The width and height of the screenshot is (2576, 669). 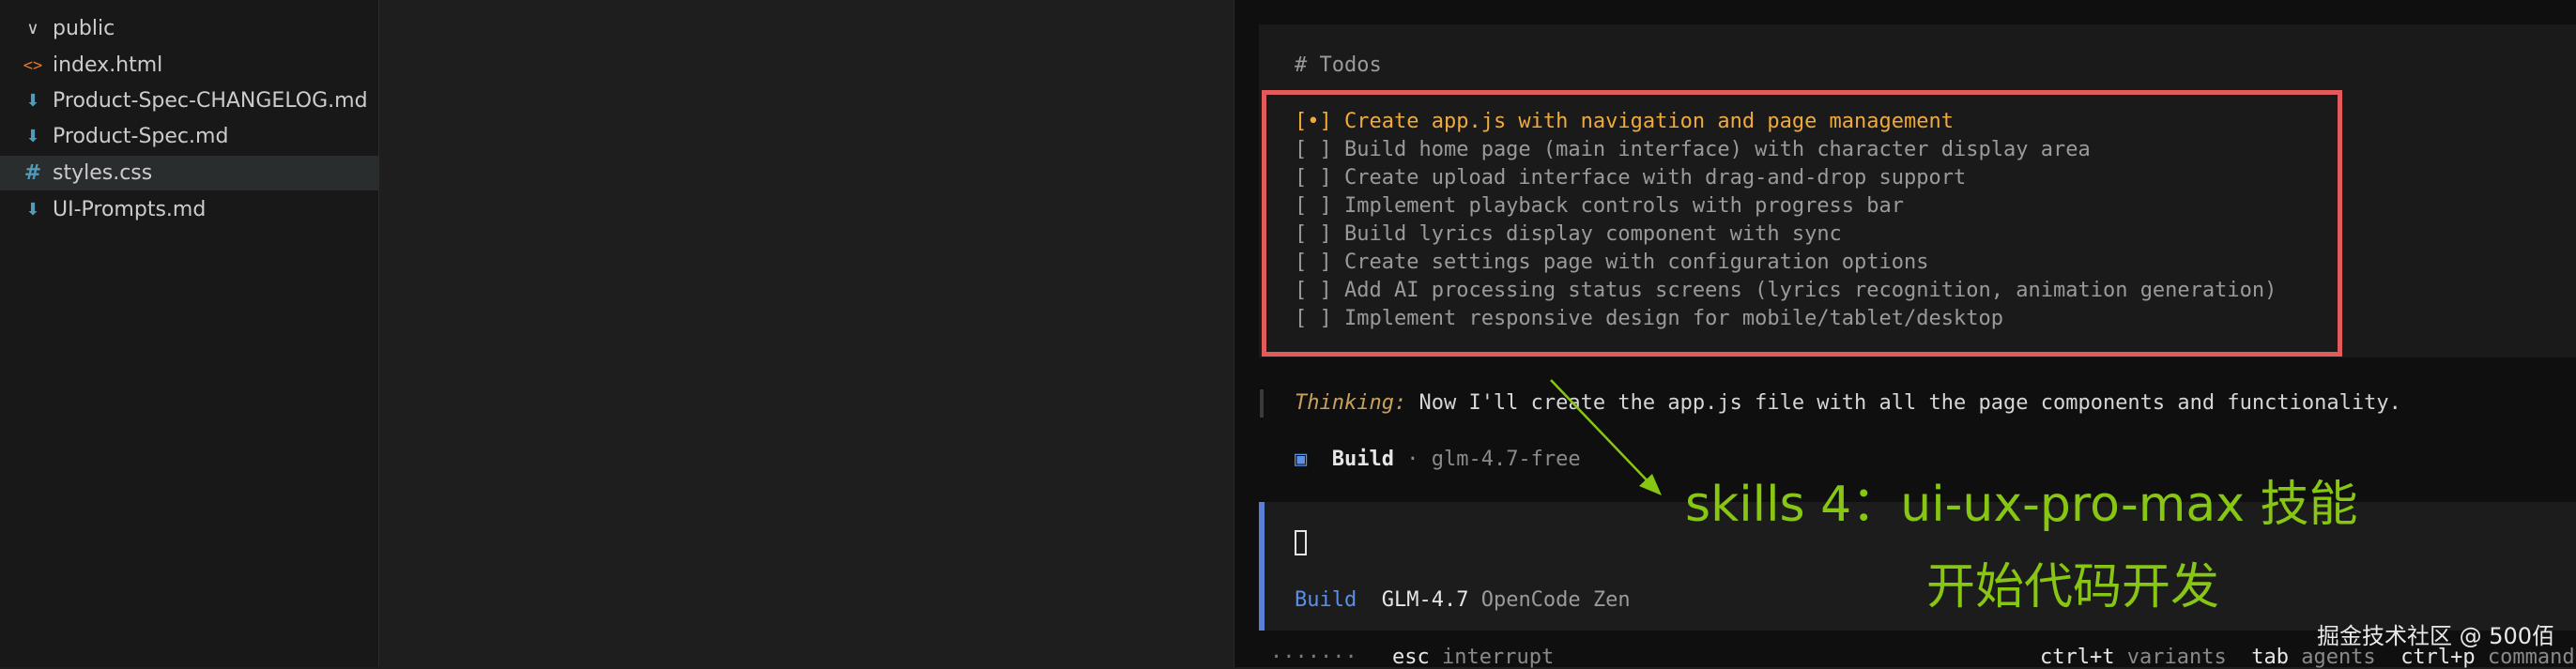 What do you see at coordinates (2073, 587) in the screenshot?
I see `annotation-subtitle: 开始代码开发` at bounding box center [2073, 587].